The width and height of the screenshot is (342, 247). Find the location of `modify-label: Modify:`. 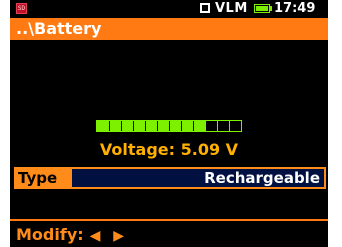

modify-label: Modify: is located at coordinates (50, 234).